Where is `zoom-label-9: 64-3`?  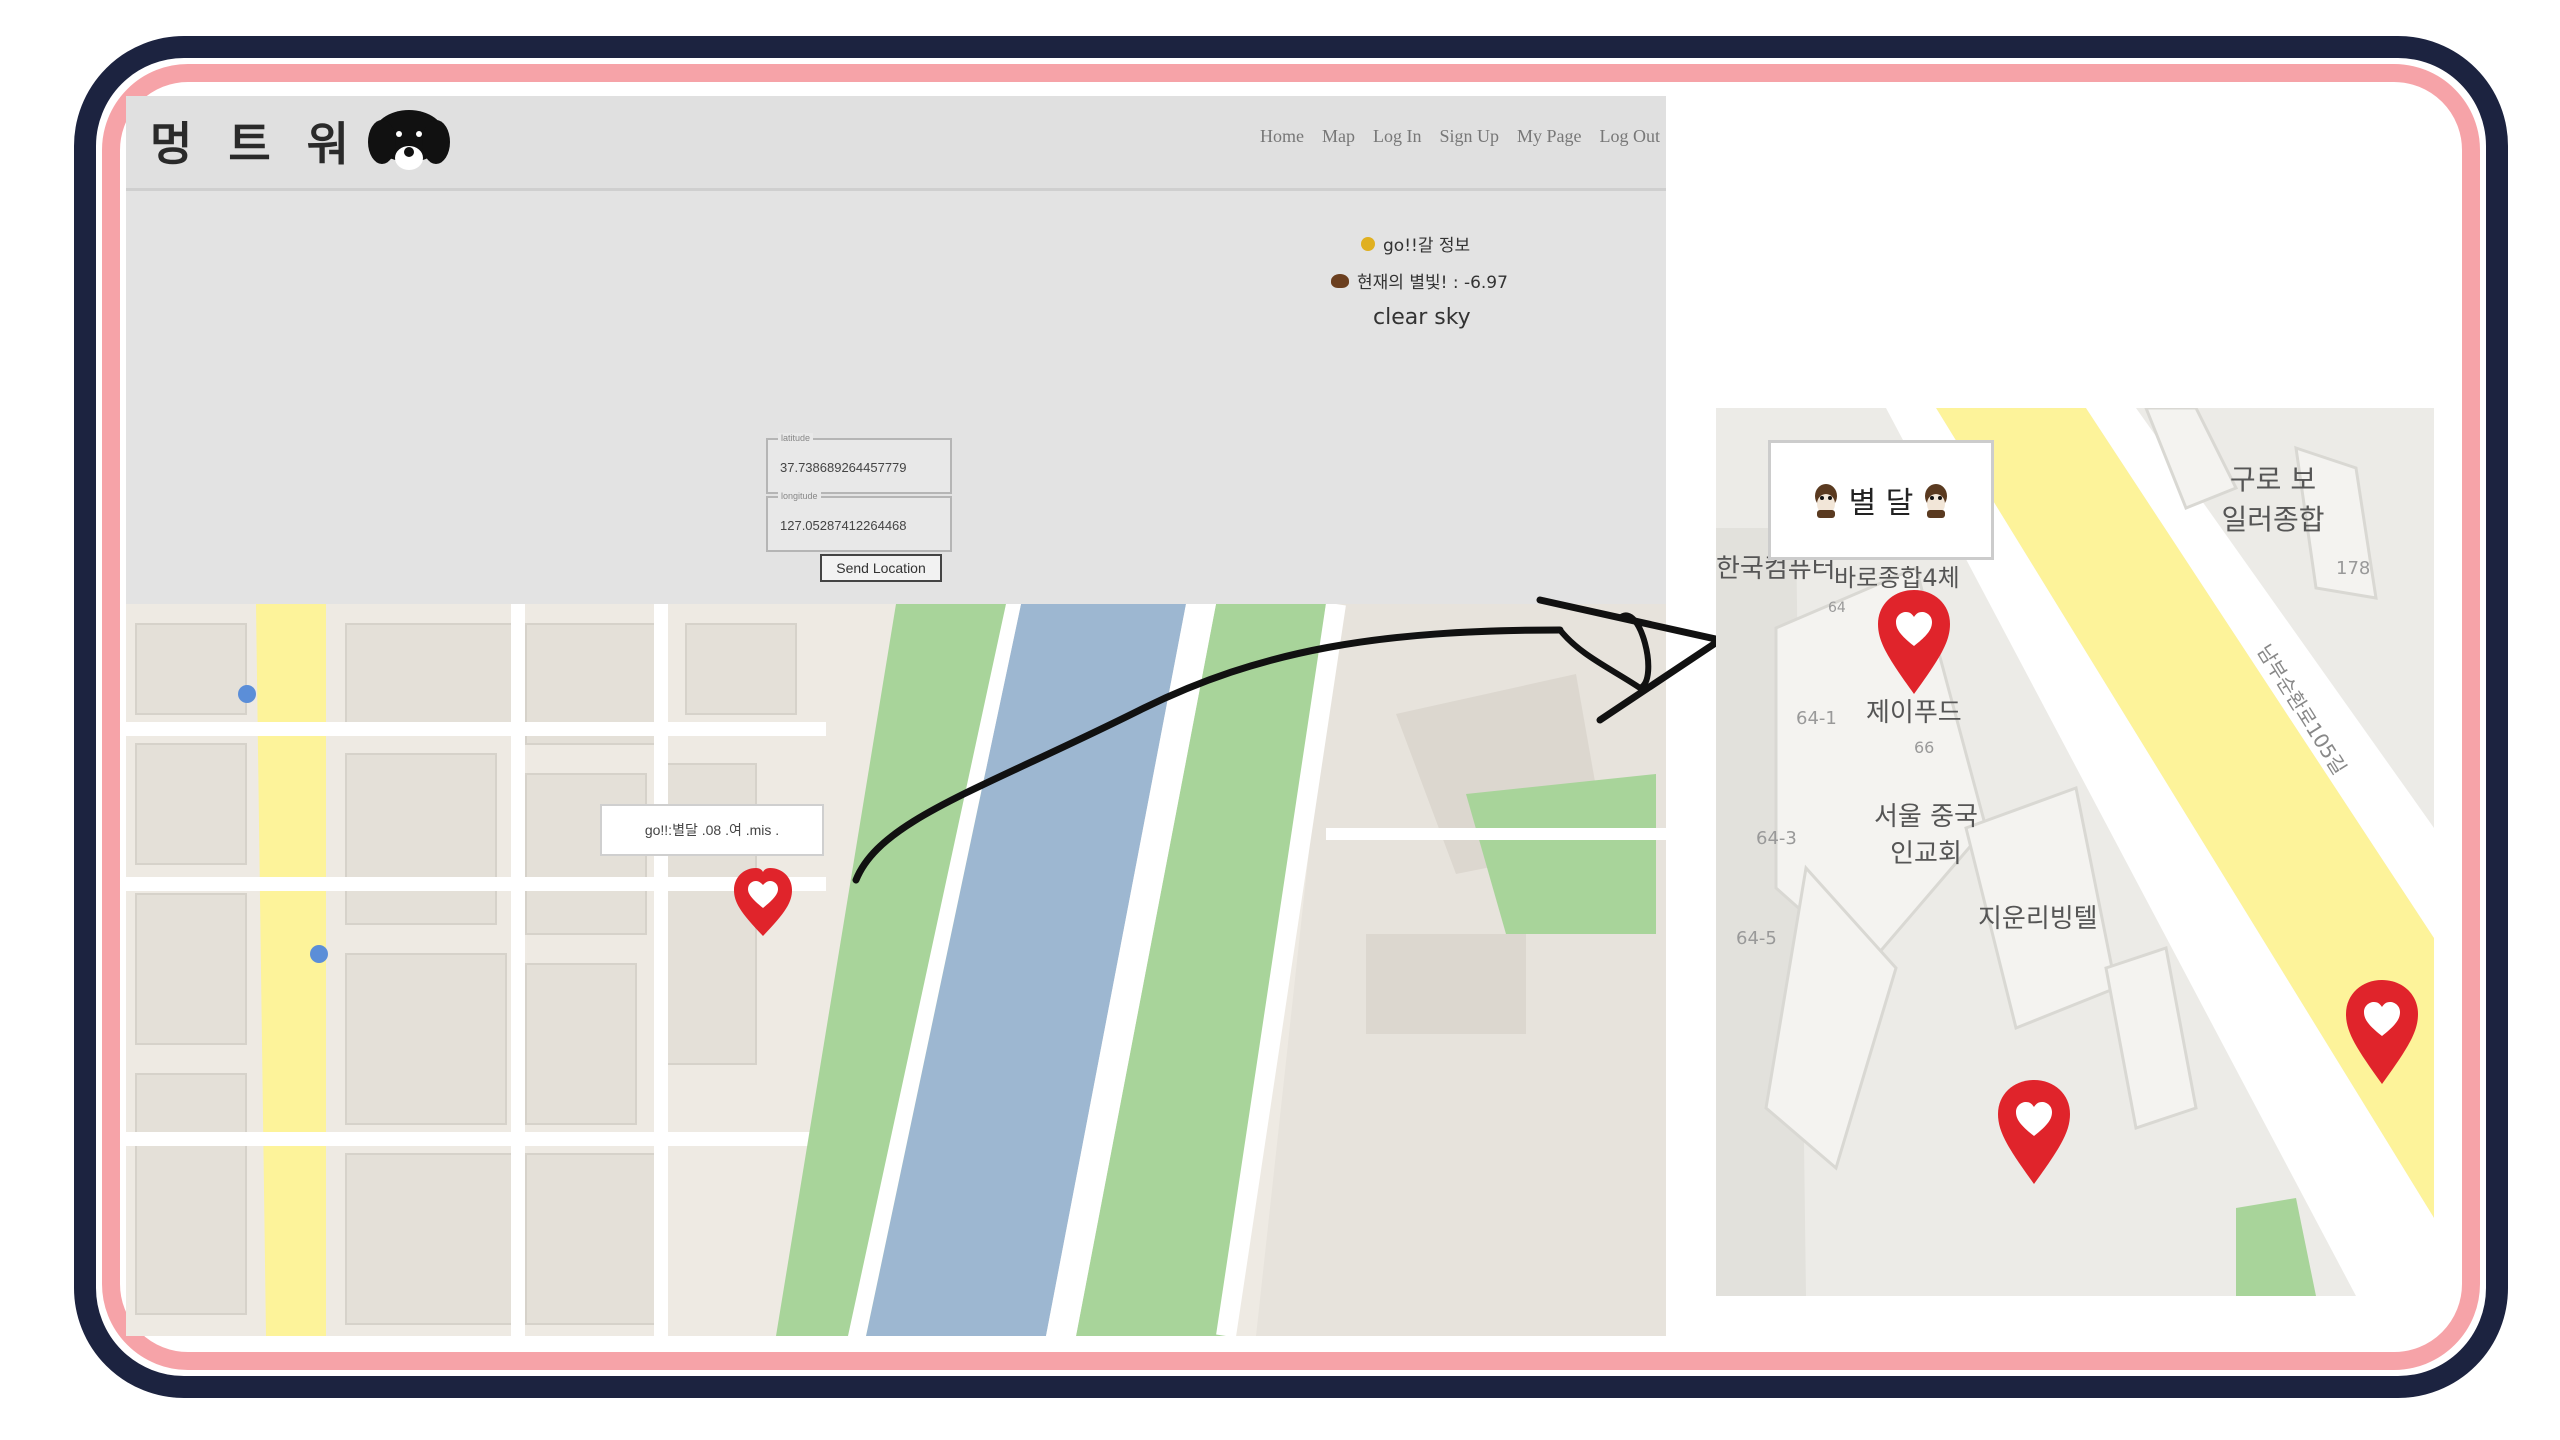
zoom-label-9: 64-3 is located at coordinates (1776, 838).